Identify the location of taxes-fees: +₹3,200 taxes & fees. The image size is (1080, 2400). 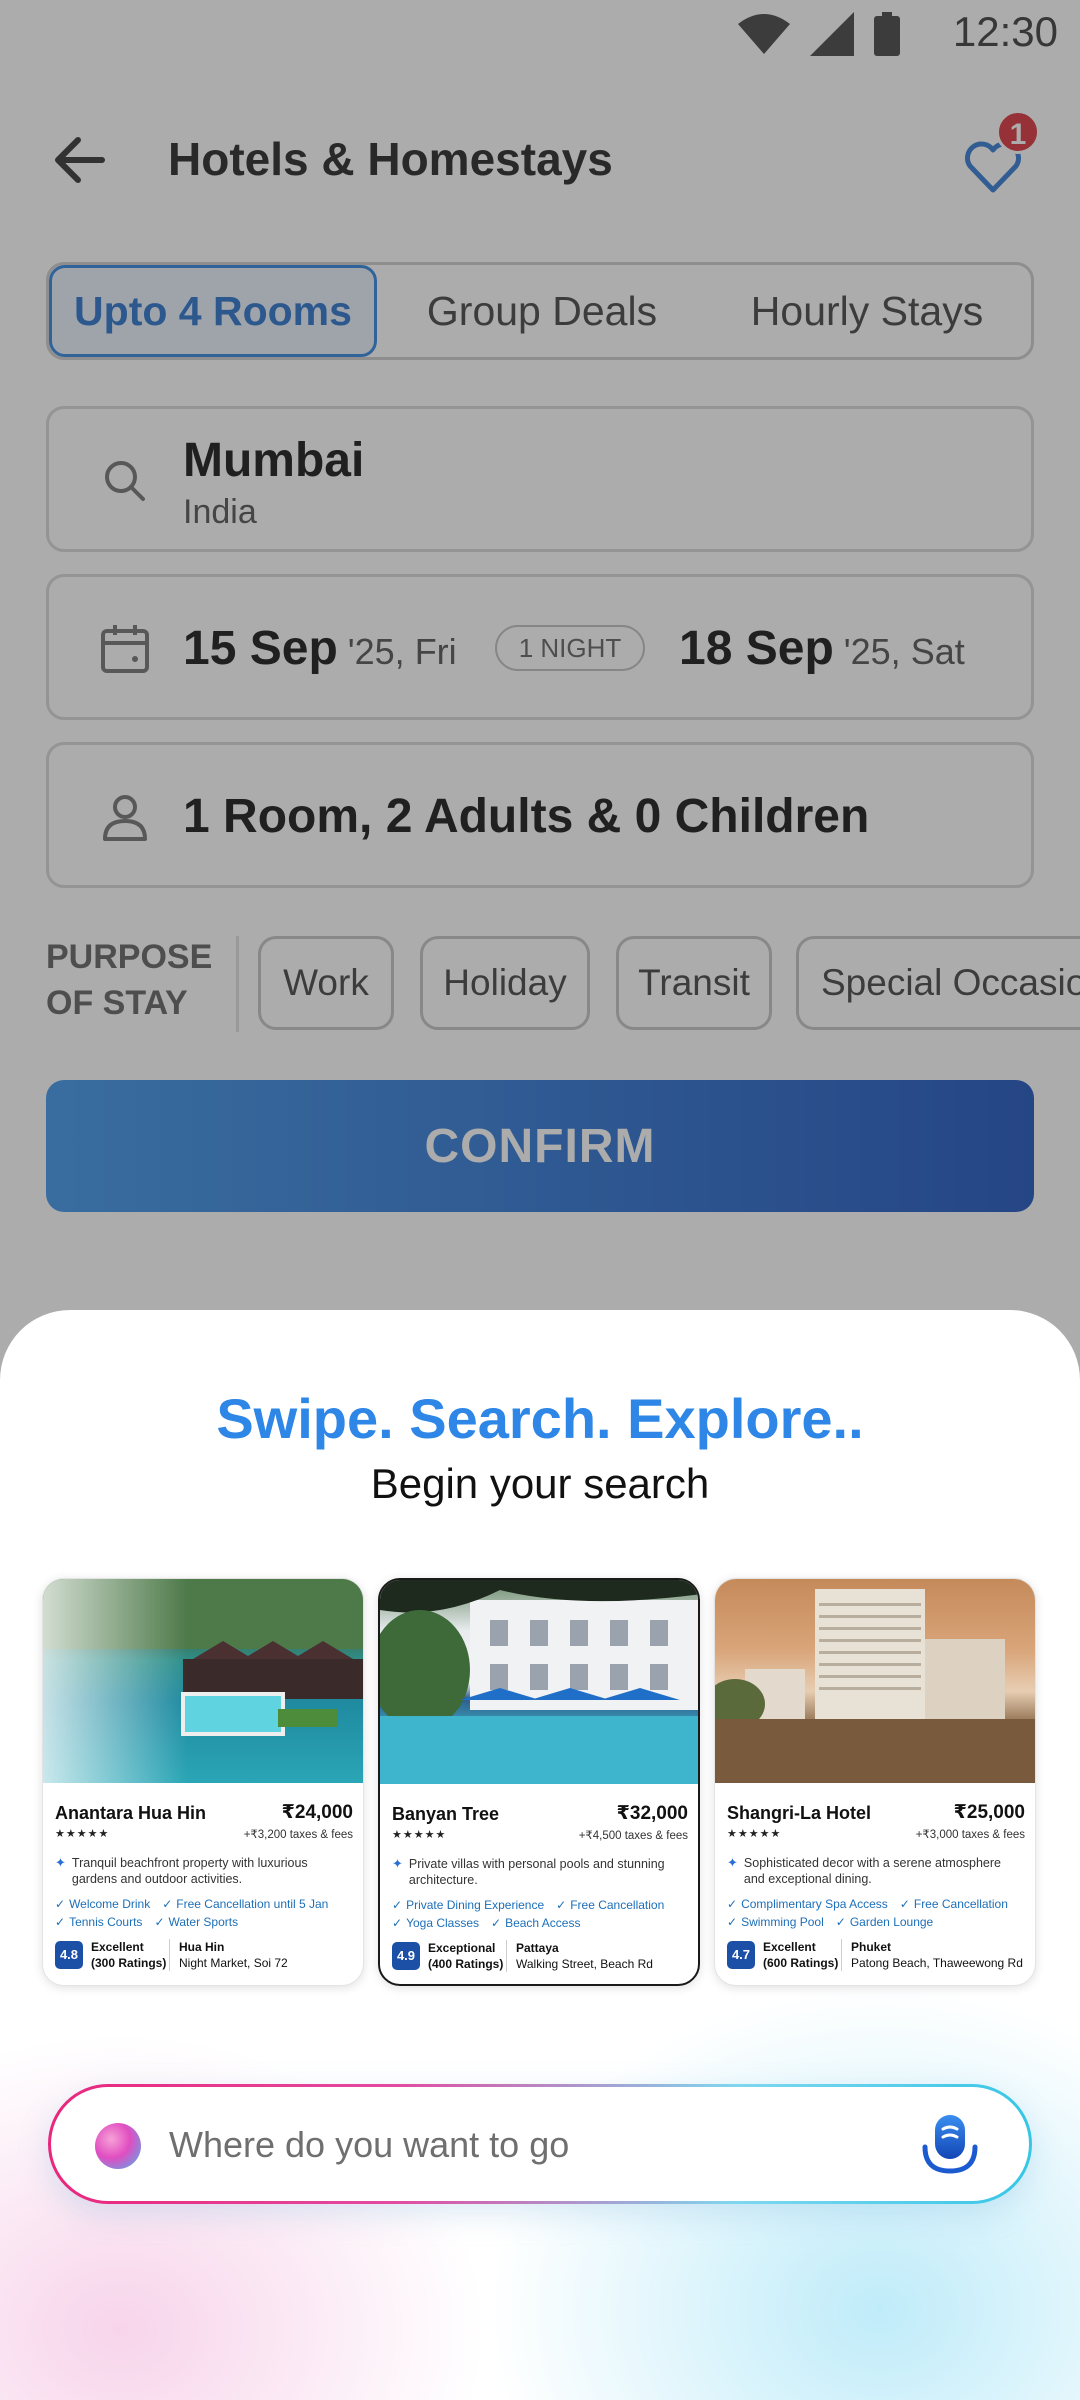
(298, 1835).